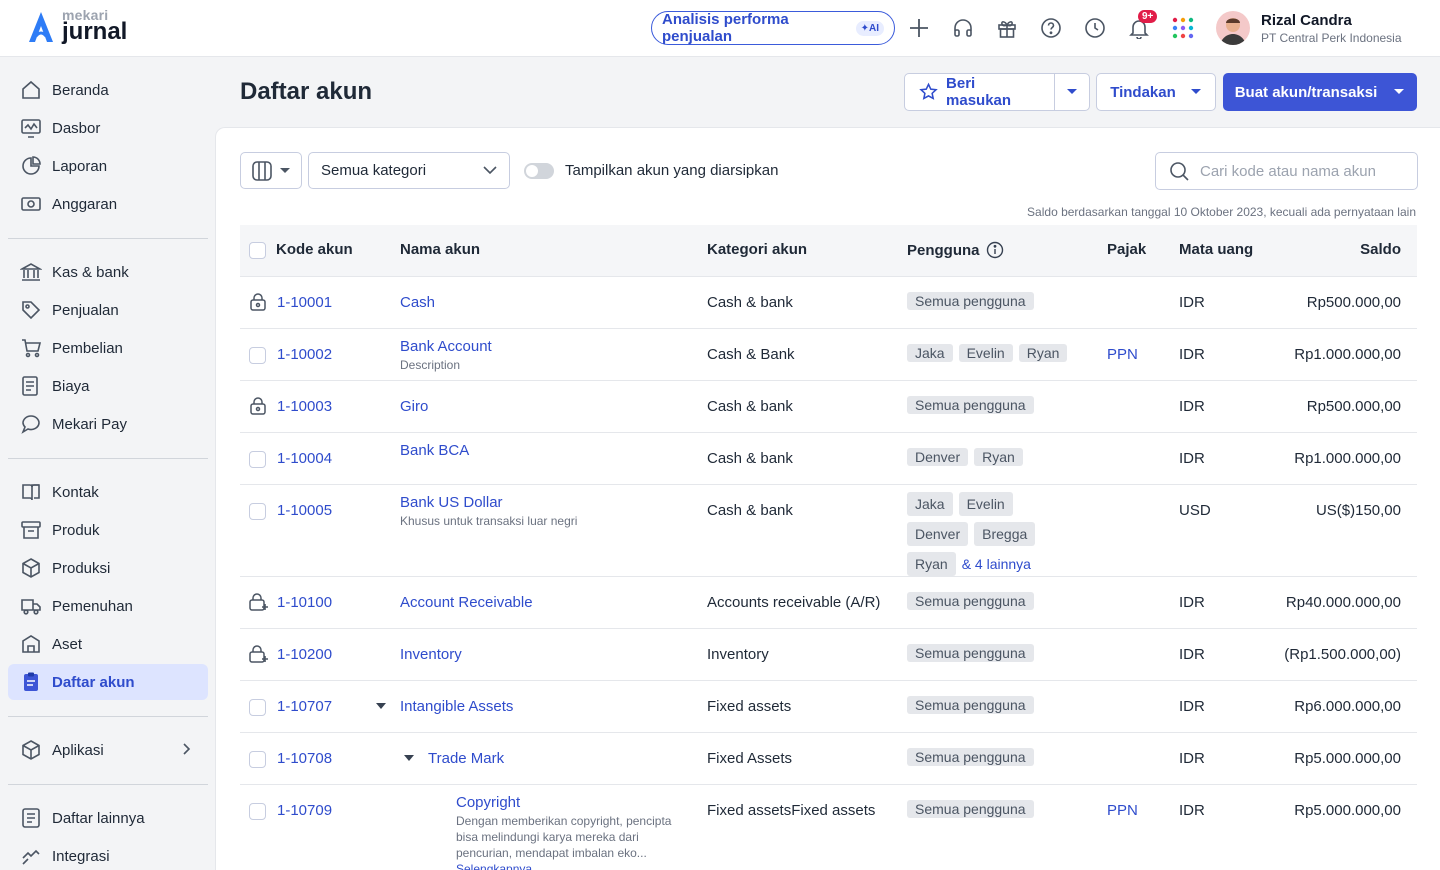  What do you see at coordinates (30, 424) in the screenshot?
I see `chat-pay-icon` at bounding box center [30, 424].